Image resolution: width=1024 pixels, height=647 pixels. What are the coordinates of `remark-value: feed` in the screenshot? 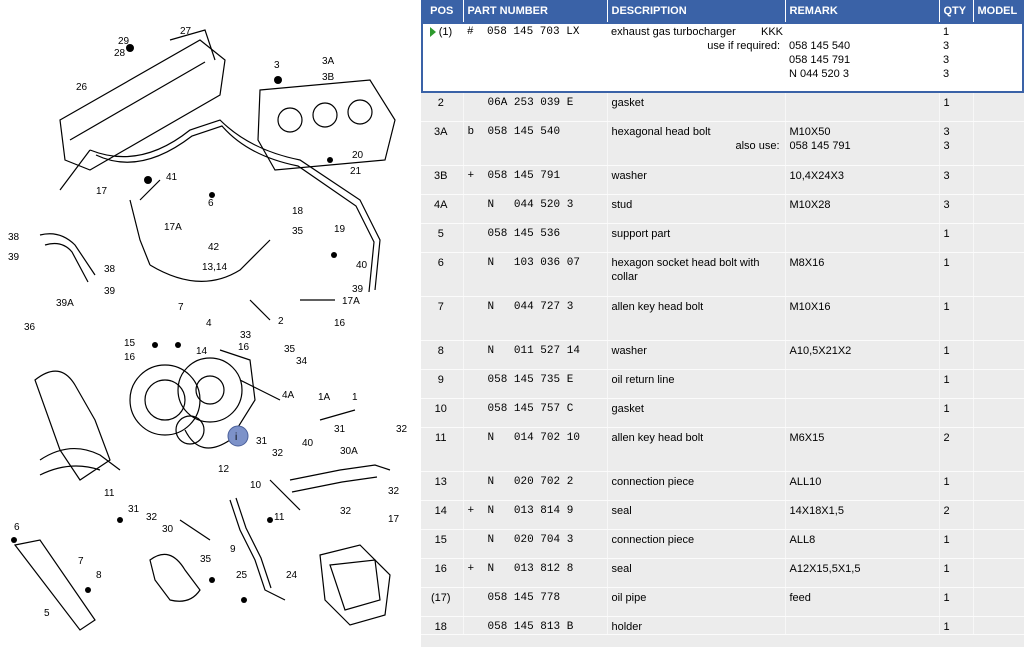 It's located at (800, 598).